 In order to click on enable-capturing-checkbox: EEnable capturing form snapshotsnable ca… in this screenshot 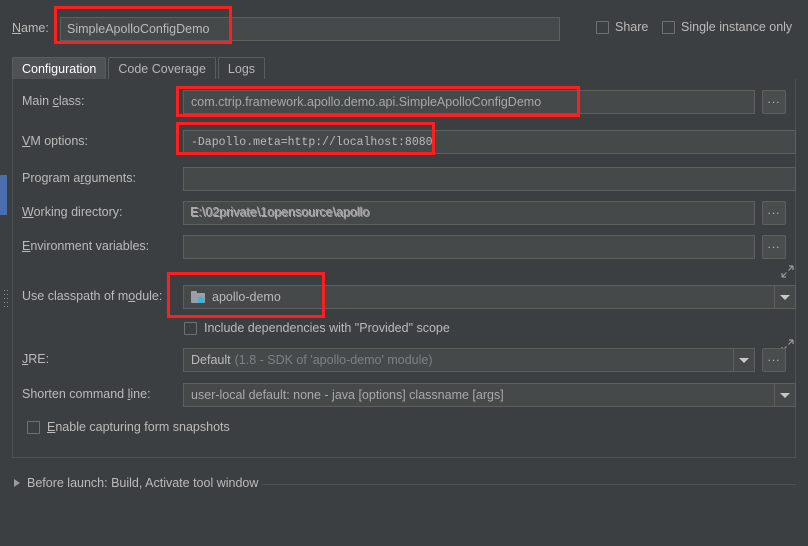, I will do `click(128, 427)`.